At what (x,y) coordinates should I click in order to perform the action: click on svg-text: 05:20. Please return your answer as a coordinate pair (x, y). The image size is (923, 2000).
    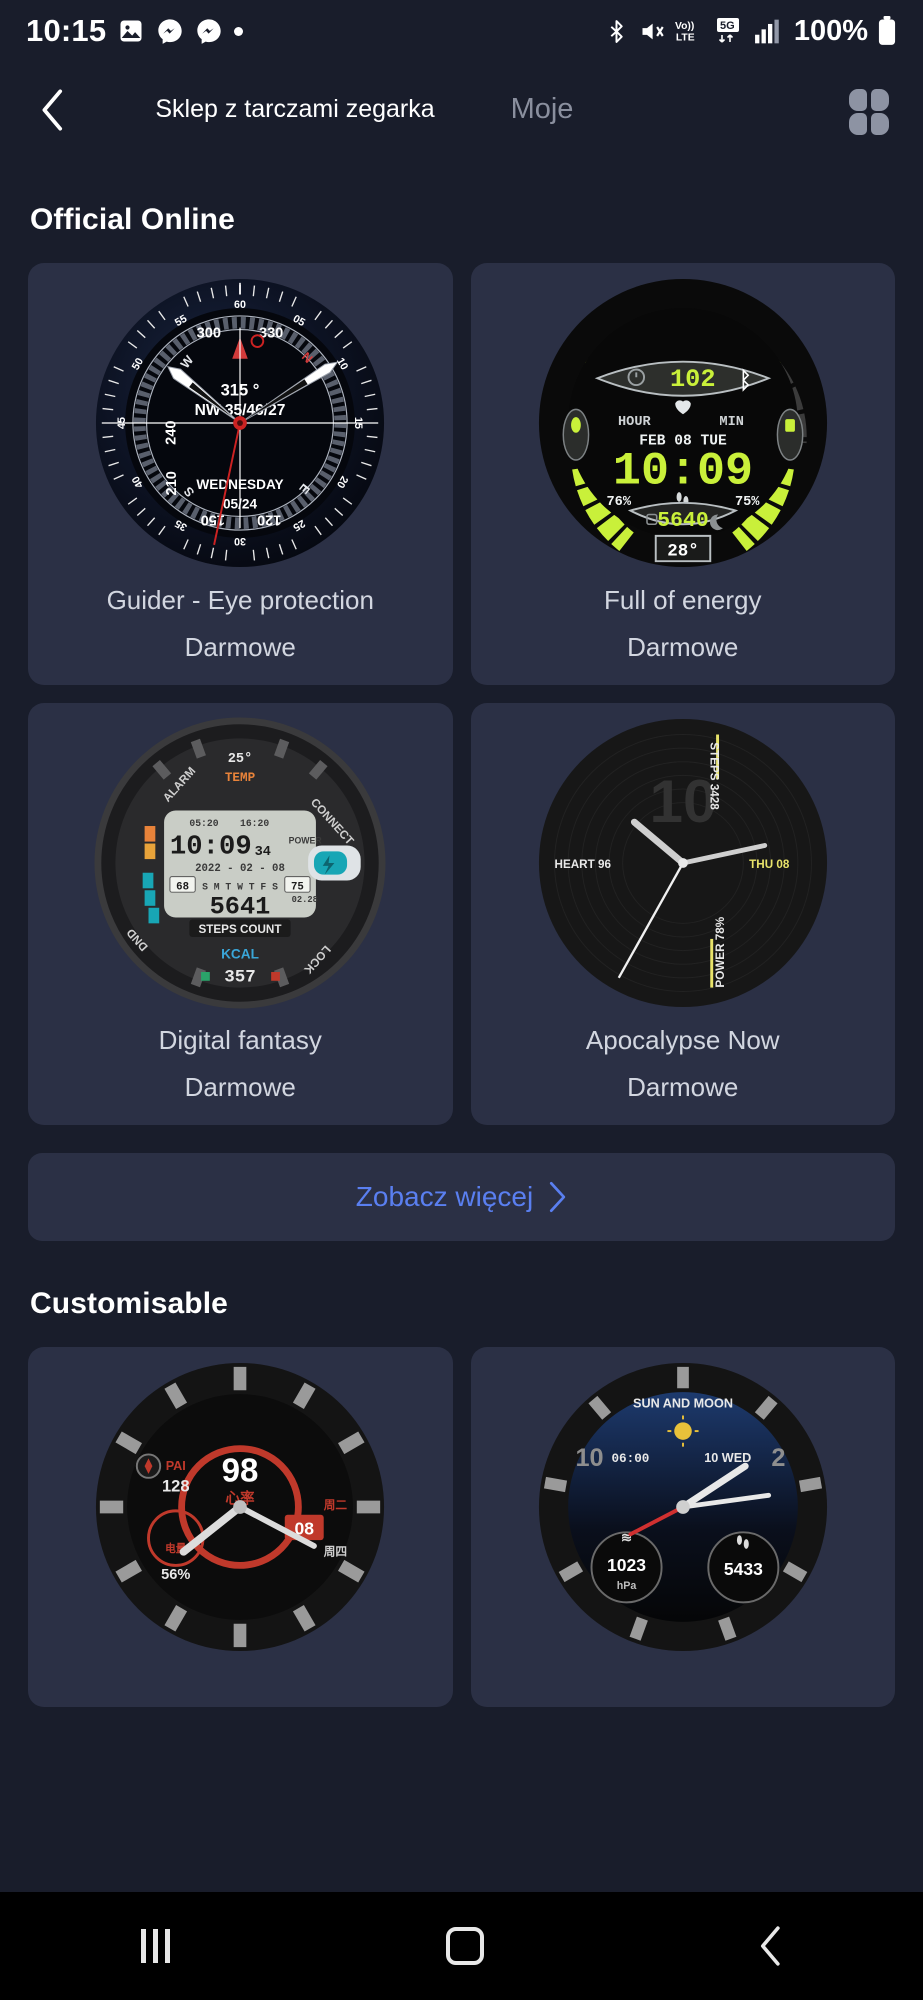
    Looking at the image, I should click on (204, 823).